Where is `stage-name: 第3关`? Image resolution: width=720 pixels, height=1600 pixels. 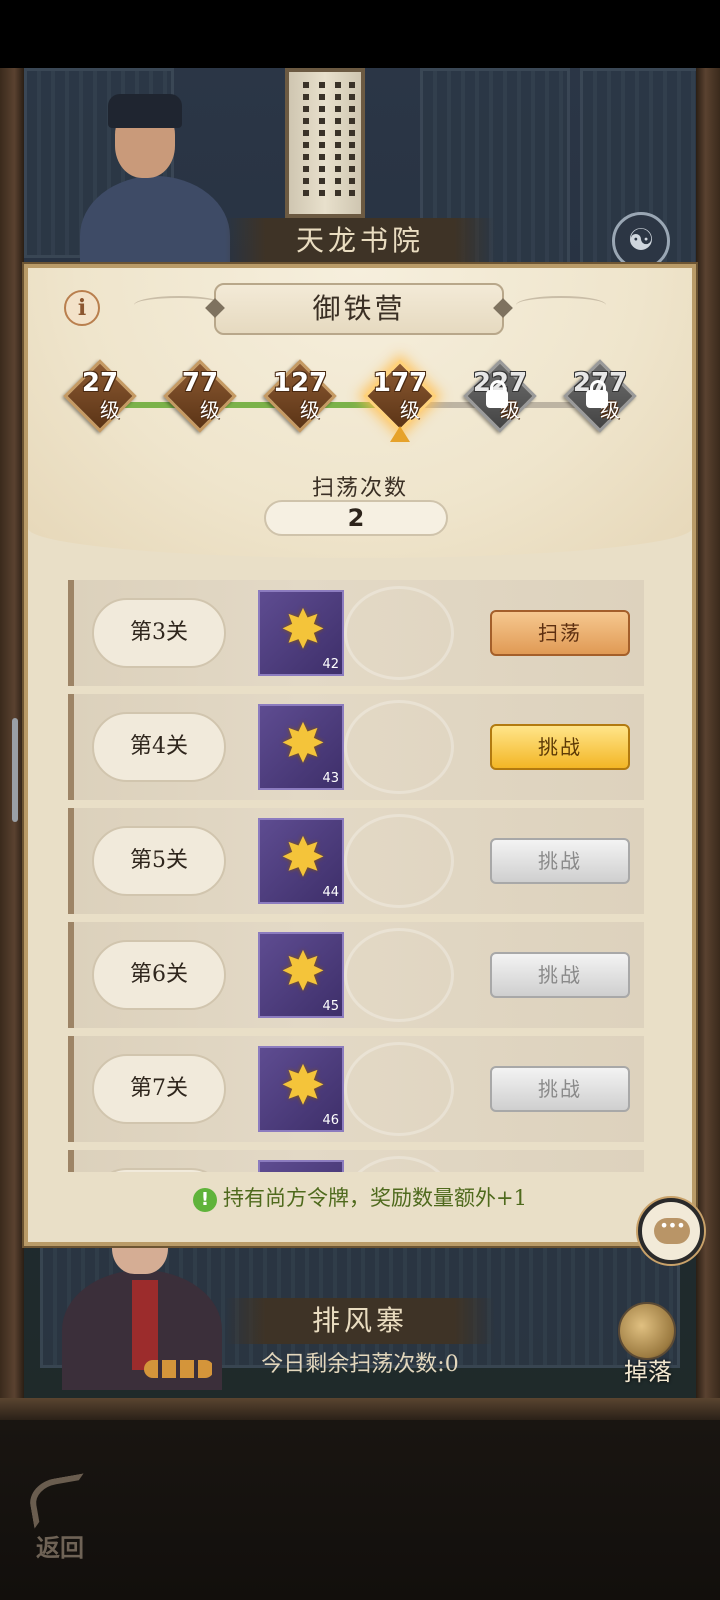 stage-name: 第3关 is located at coordinates (159, 633).